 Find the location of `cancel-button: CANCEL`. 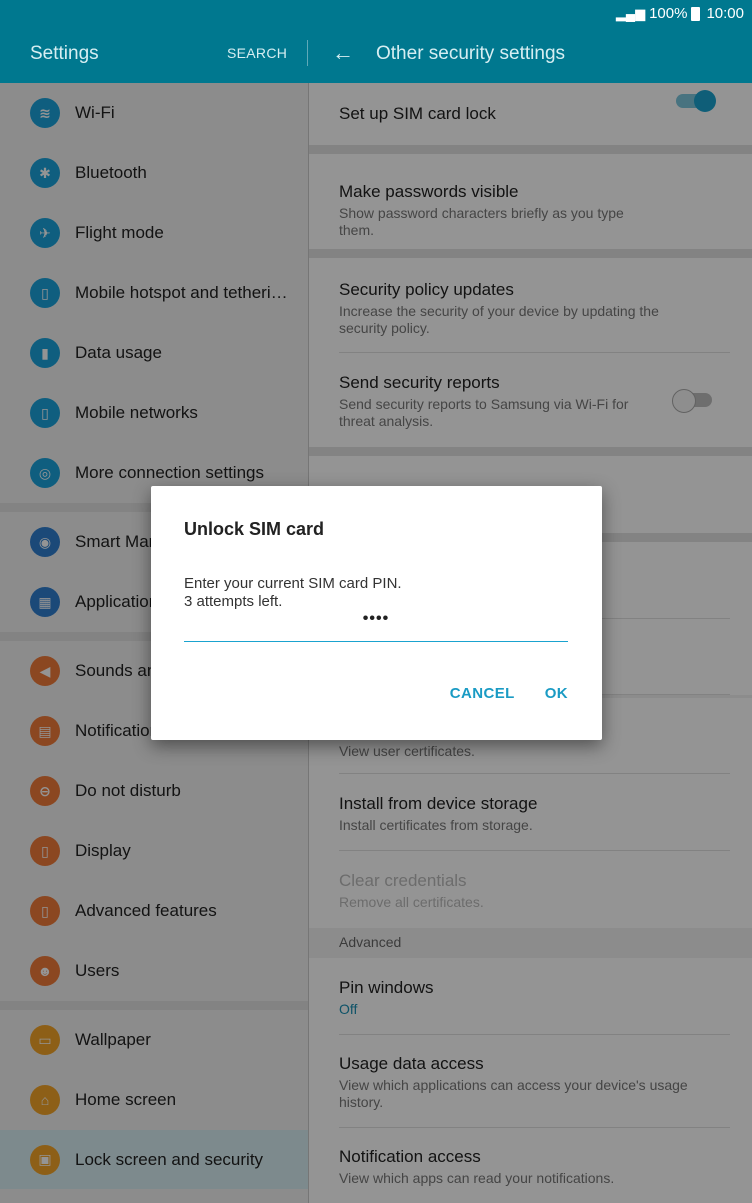

cancel-button: CANCEL is located at coordinates (482, 693).